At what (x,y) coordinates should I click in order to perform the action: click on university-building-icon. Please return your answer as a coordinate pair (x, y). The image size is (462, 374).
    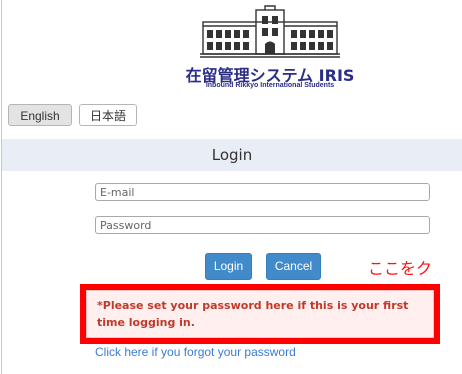
    Looking at the image, I should click on (270, 31).